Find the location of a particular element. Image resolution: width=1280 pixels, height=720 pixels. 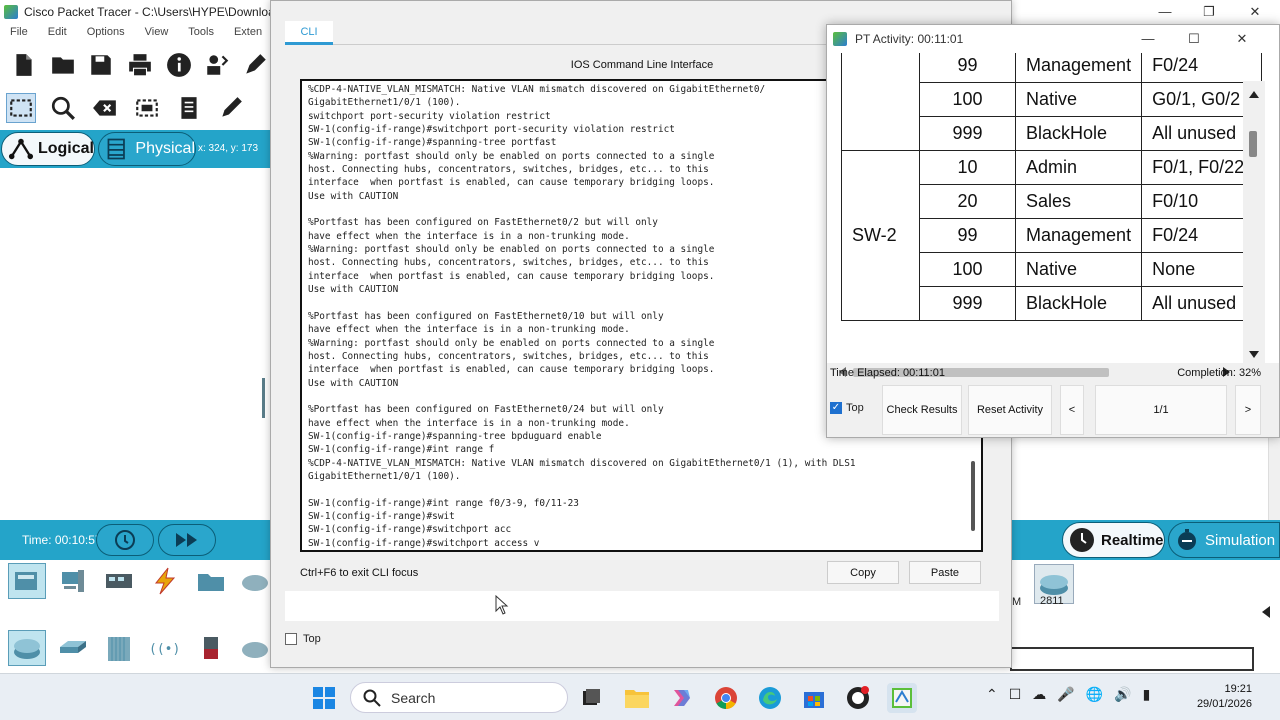

wireless-icon: ((•)) is located at coordinates (165, 648).